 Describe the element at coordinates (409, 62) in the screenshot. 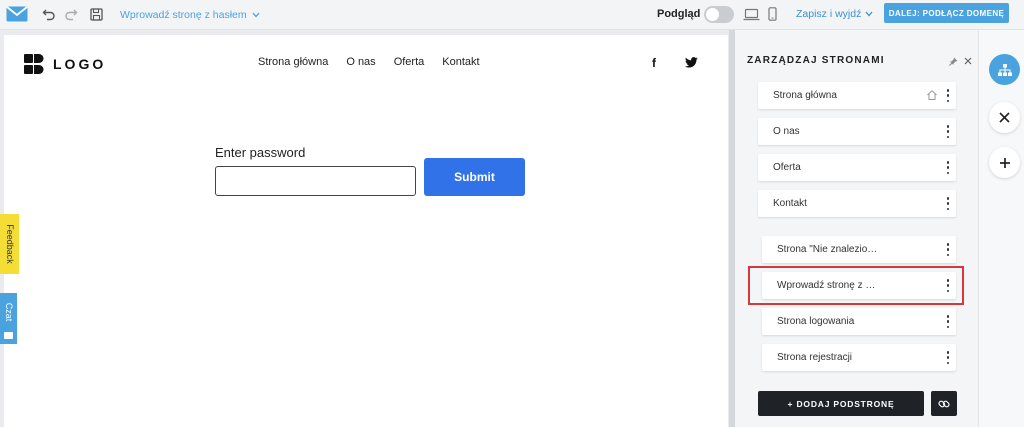

I see `nav-link-offer: Oferta` at that location.